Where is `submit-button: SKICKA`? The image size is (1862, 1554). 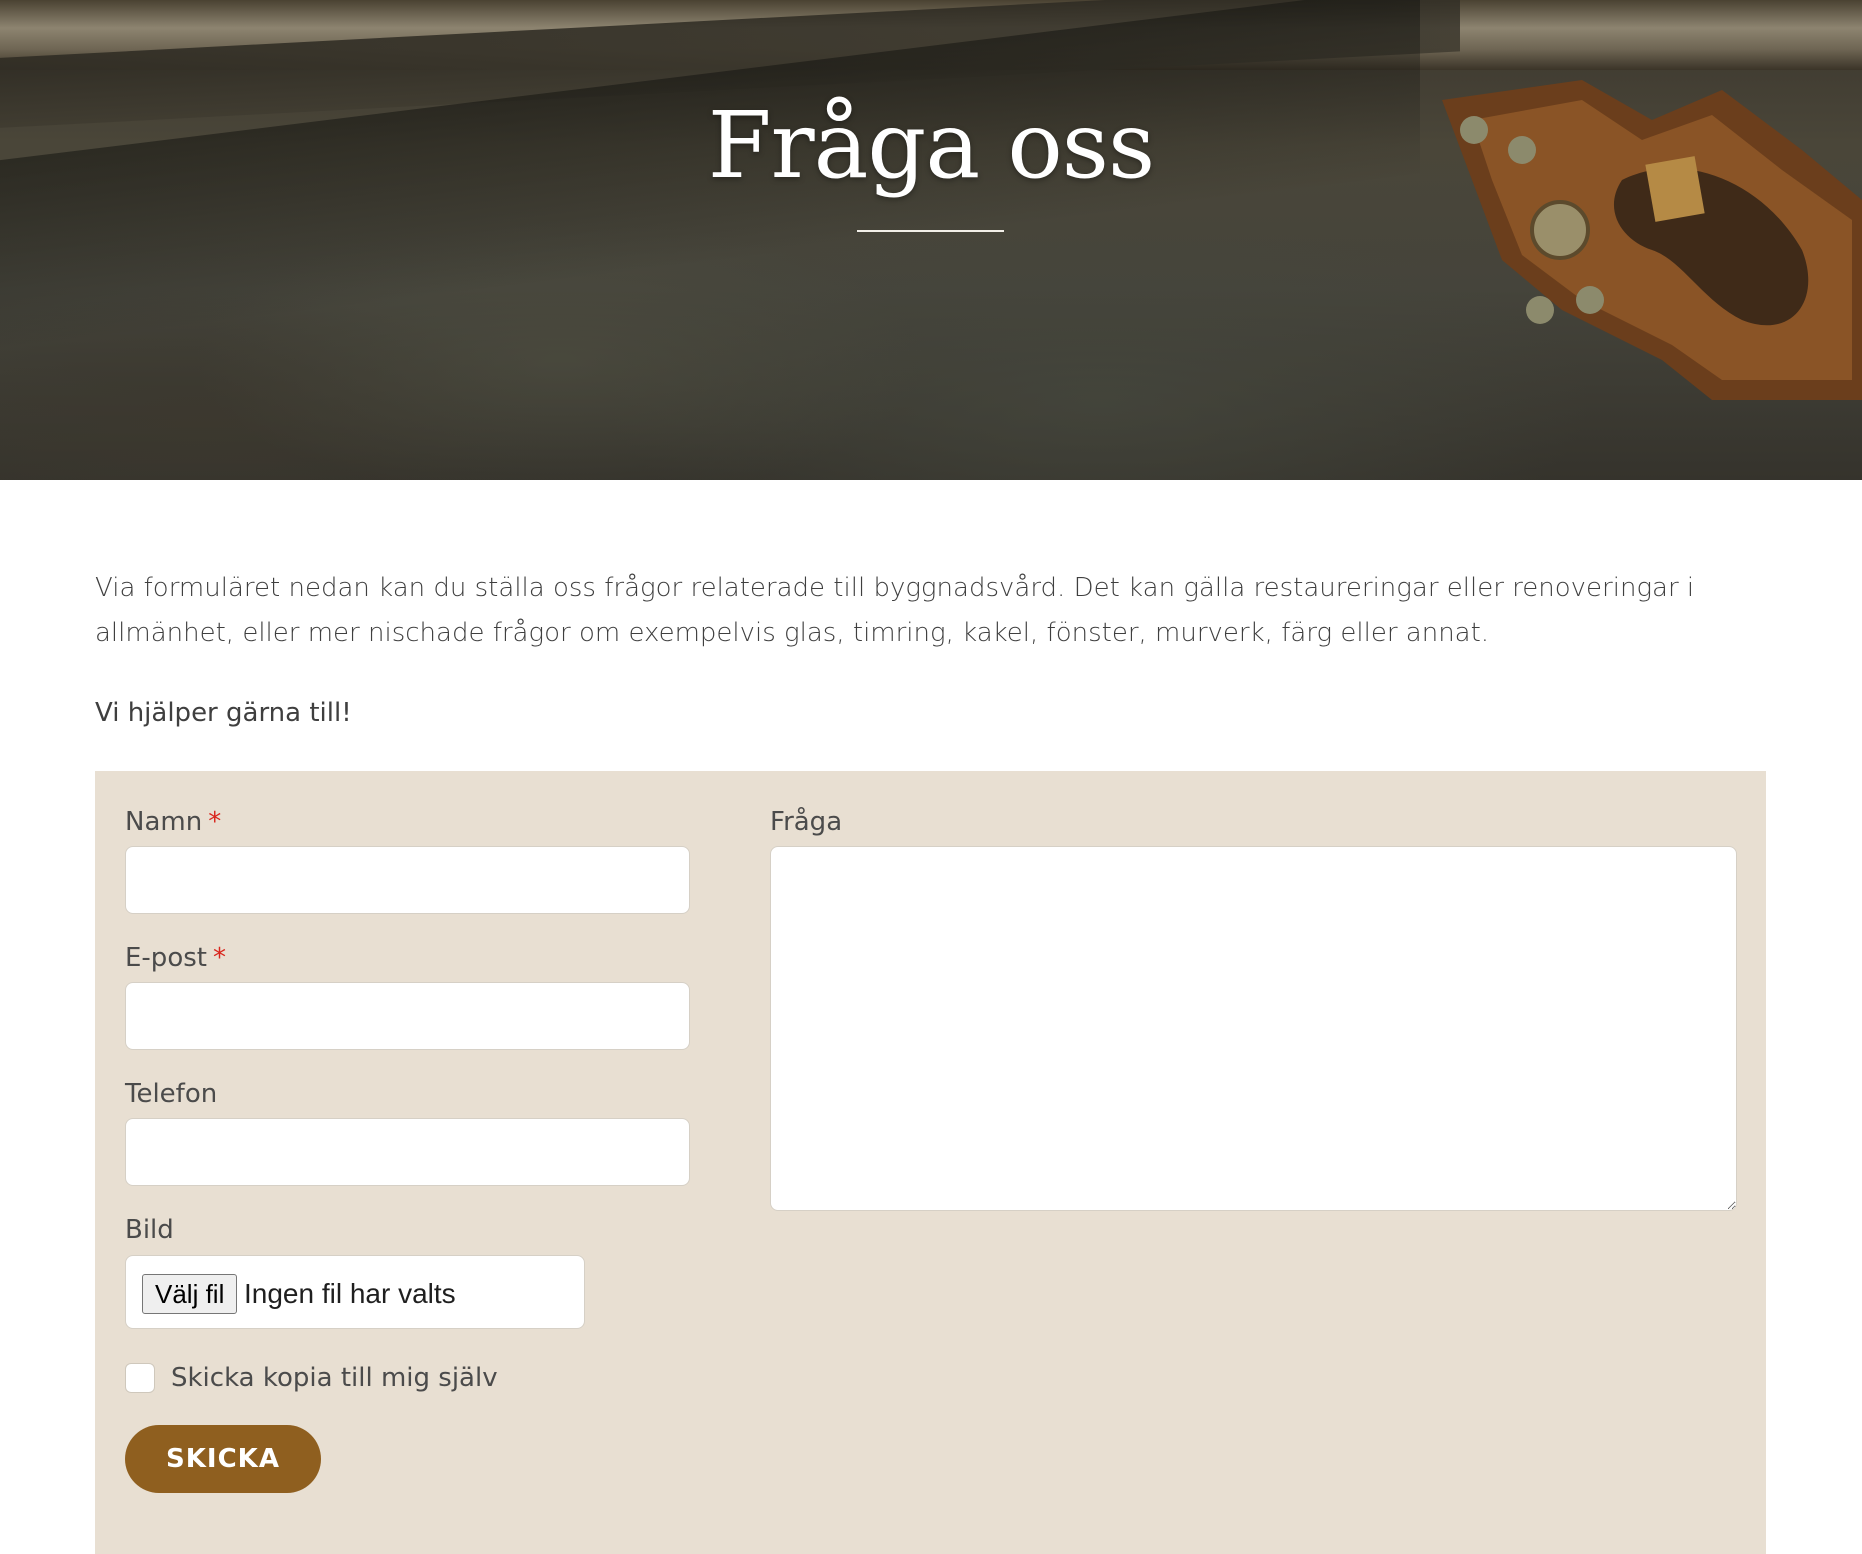 submit-button: SKICKA is located at coordinates (223, 1459).